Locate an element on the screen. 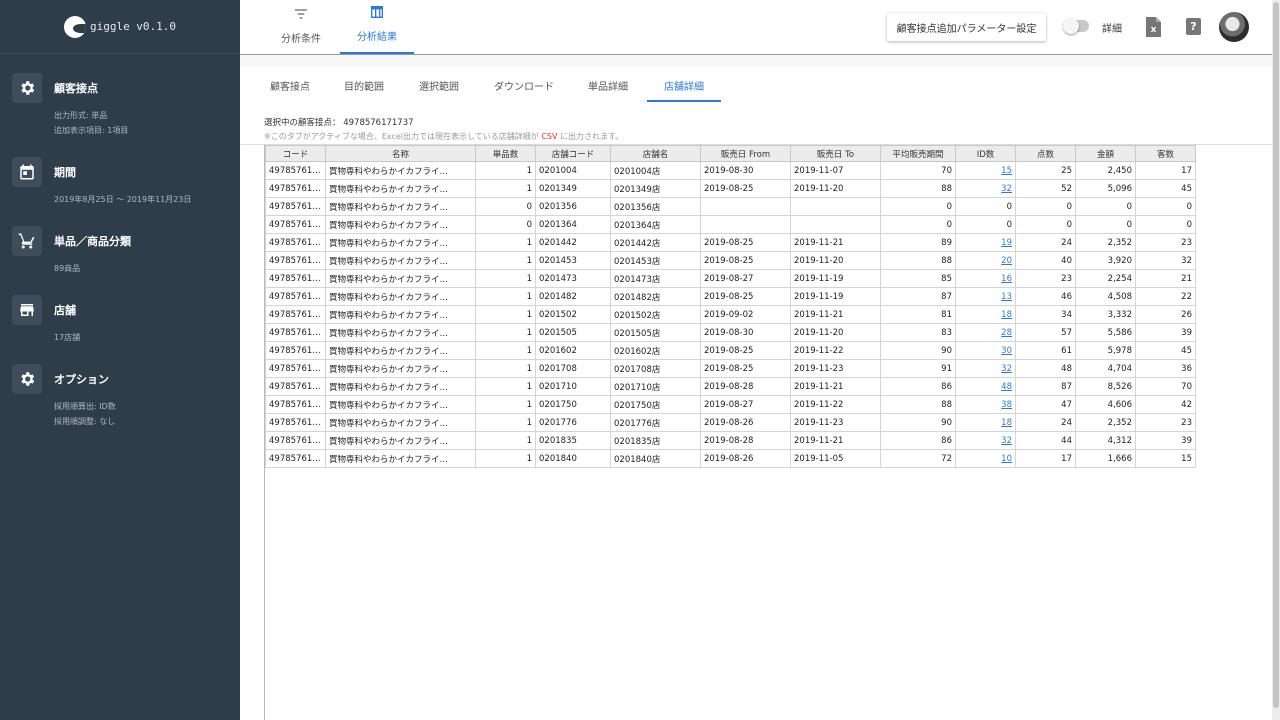 This screenshot has width=1280, height=720. scrollbar-thumb is located at coordinates (1276, 355).